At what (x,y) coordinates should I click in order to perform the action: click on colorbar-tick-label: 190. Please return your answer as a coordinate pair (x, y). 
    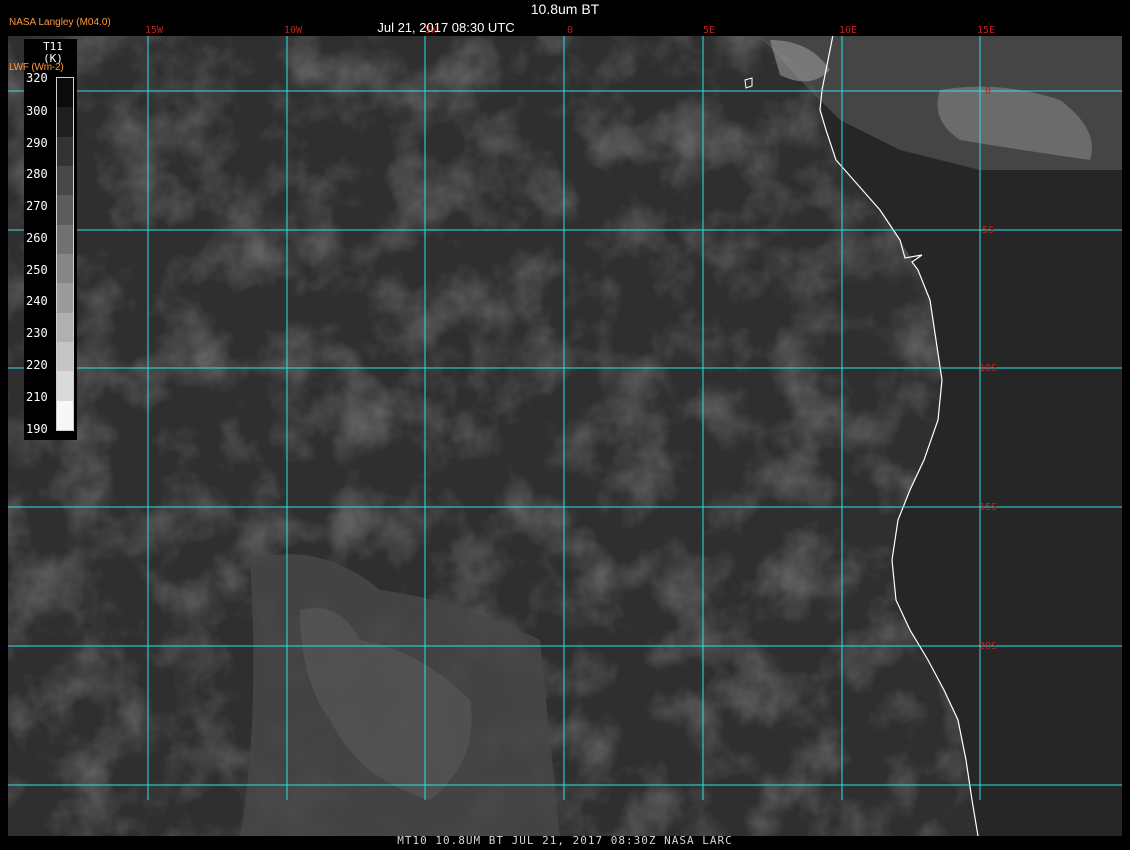
    Looking at the image, I should click on (37, 429).